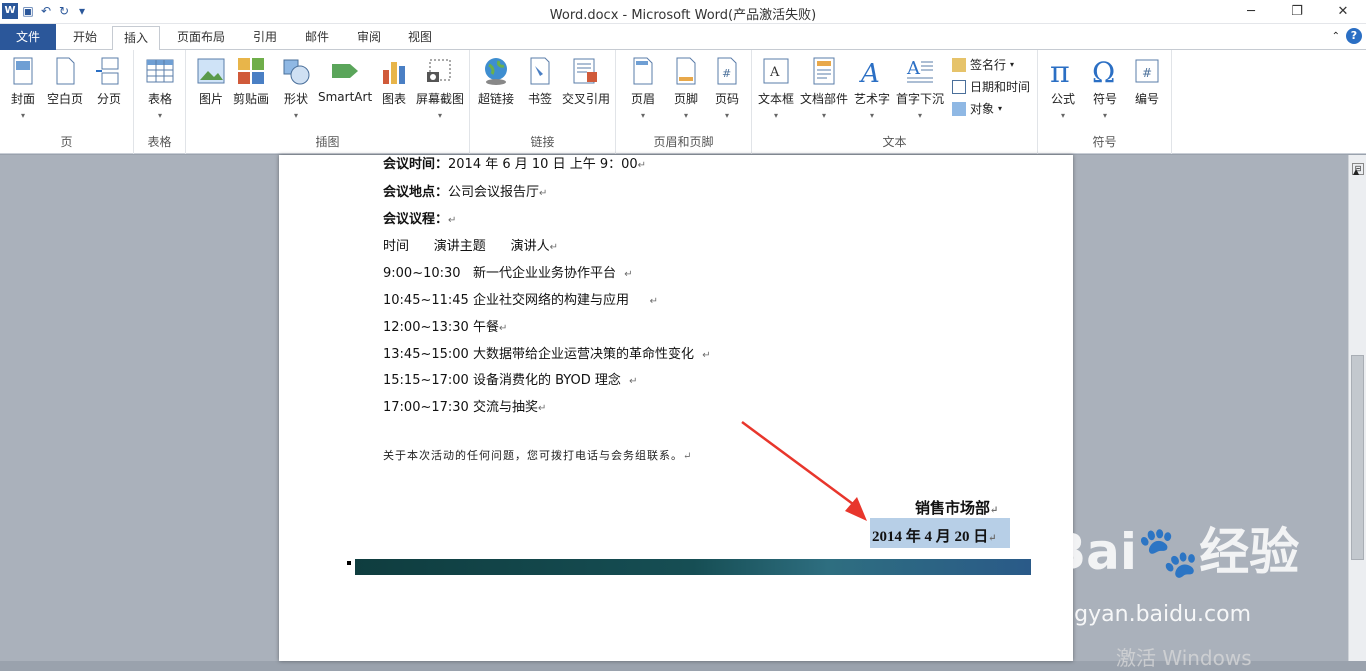 This screenshot has height=671, width=1366. Describe the element at coordinates (542, 142) in the screenshot. I see `group-label-links: 链接` at that location.